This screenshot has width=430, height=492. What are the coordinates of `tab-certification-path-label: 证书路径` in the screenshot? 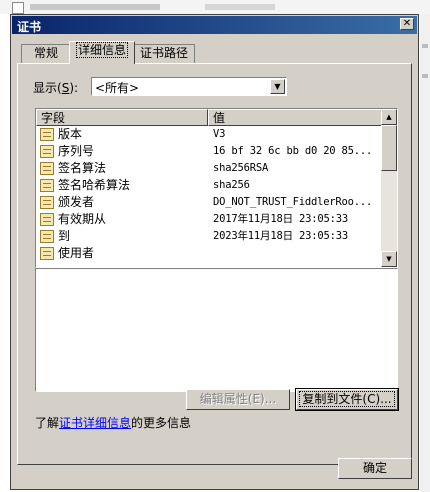 It's located at (163, 53).